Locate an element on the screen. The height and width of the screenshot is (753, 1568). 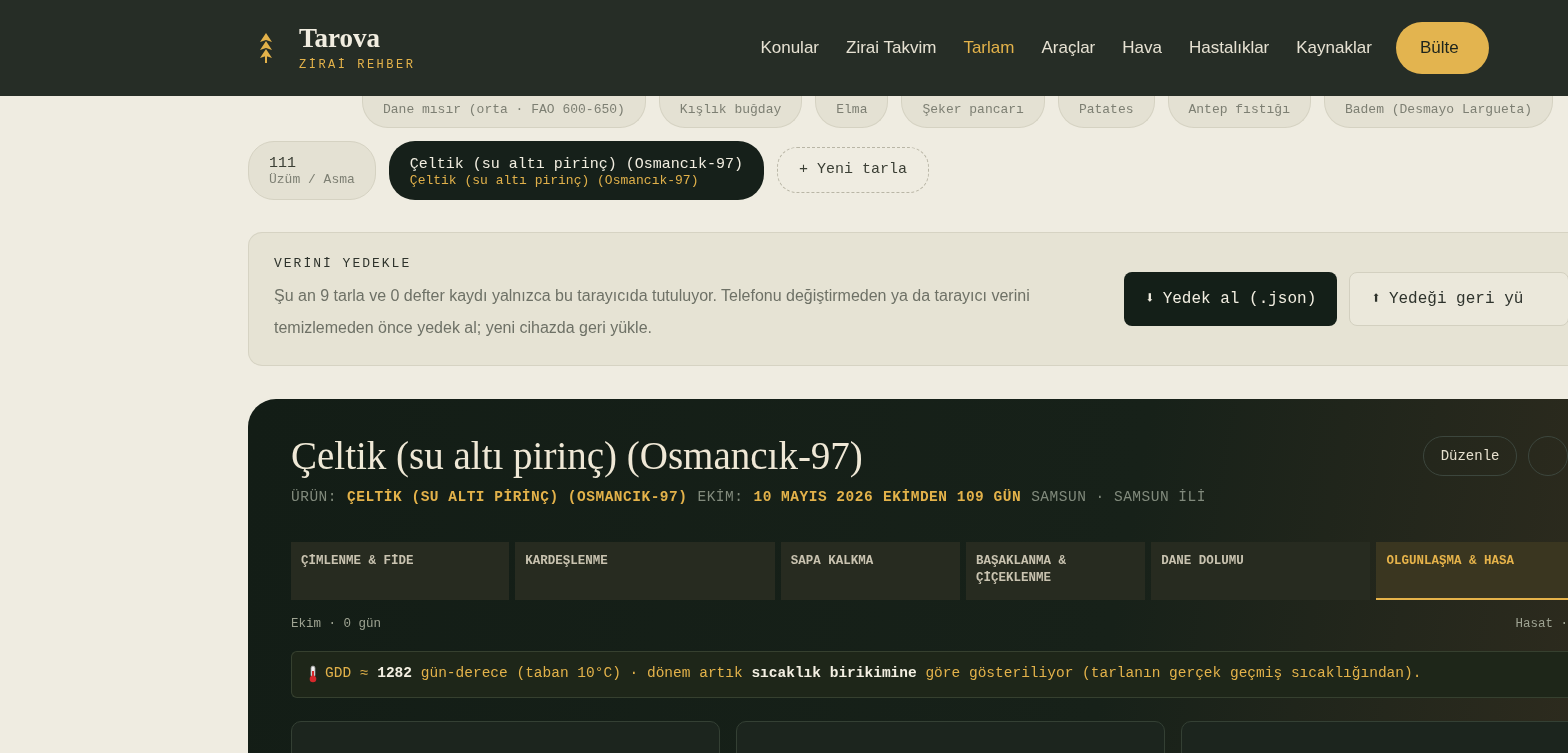
stage-tab: SAPA KALKMA is located at coordinates (870, 570).